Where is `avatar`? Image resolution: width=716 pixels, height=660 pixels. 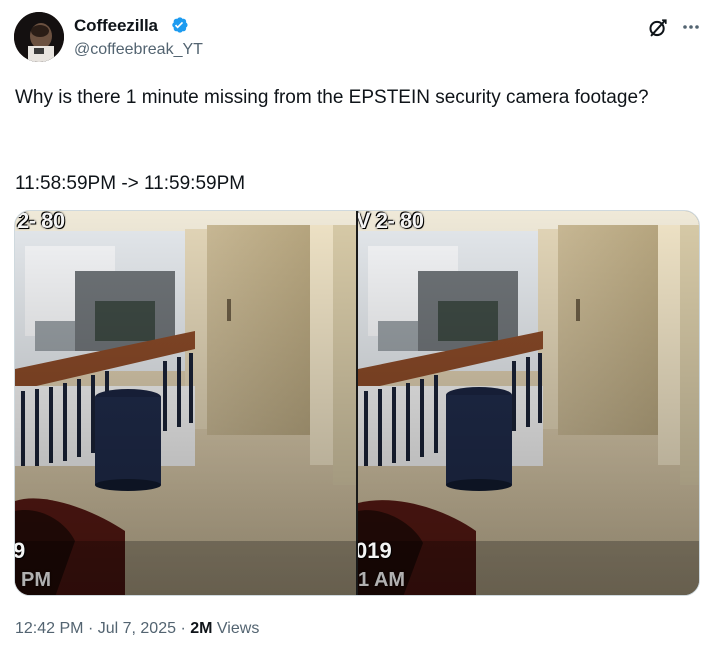 avatar is located at coordinates (39, 37).